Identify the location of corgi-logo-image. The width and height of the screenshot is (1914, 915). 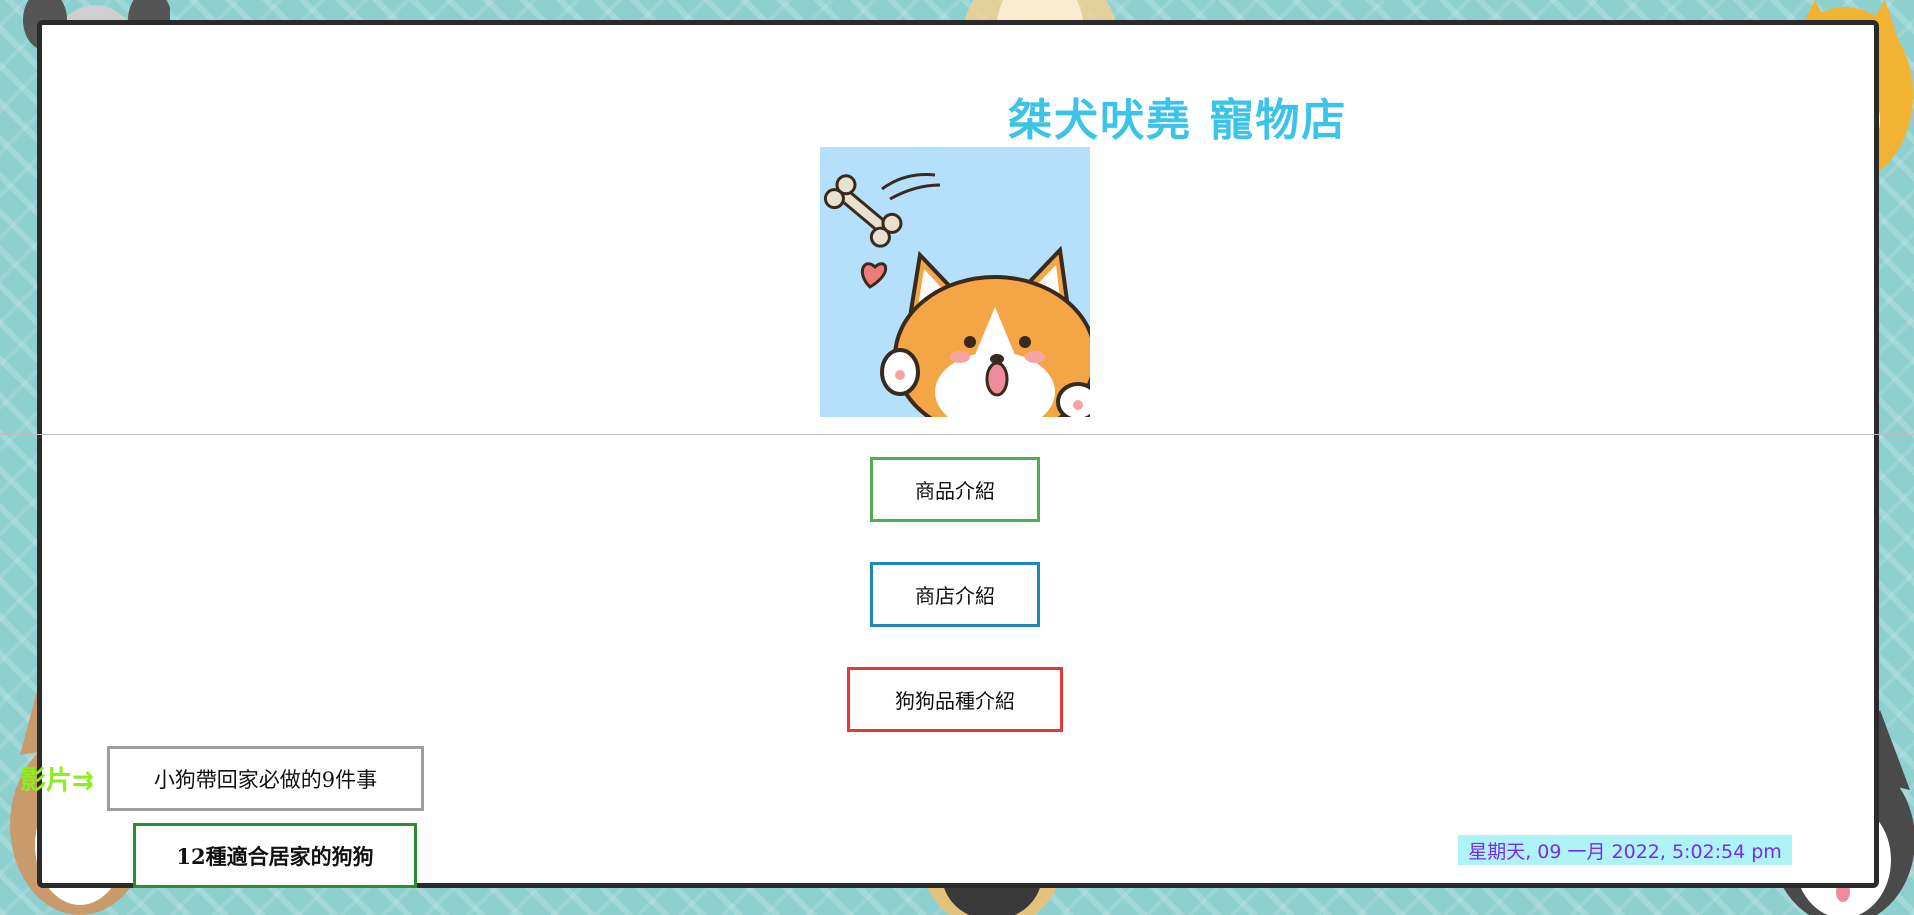
(955, 282).